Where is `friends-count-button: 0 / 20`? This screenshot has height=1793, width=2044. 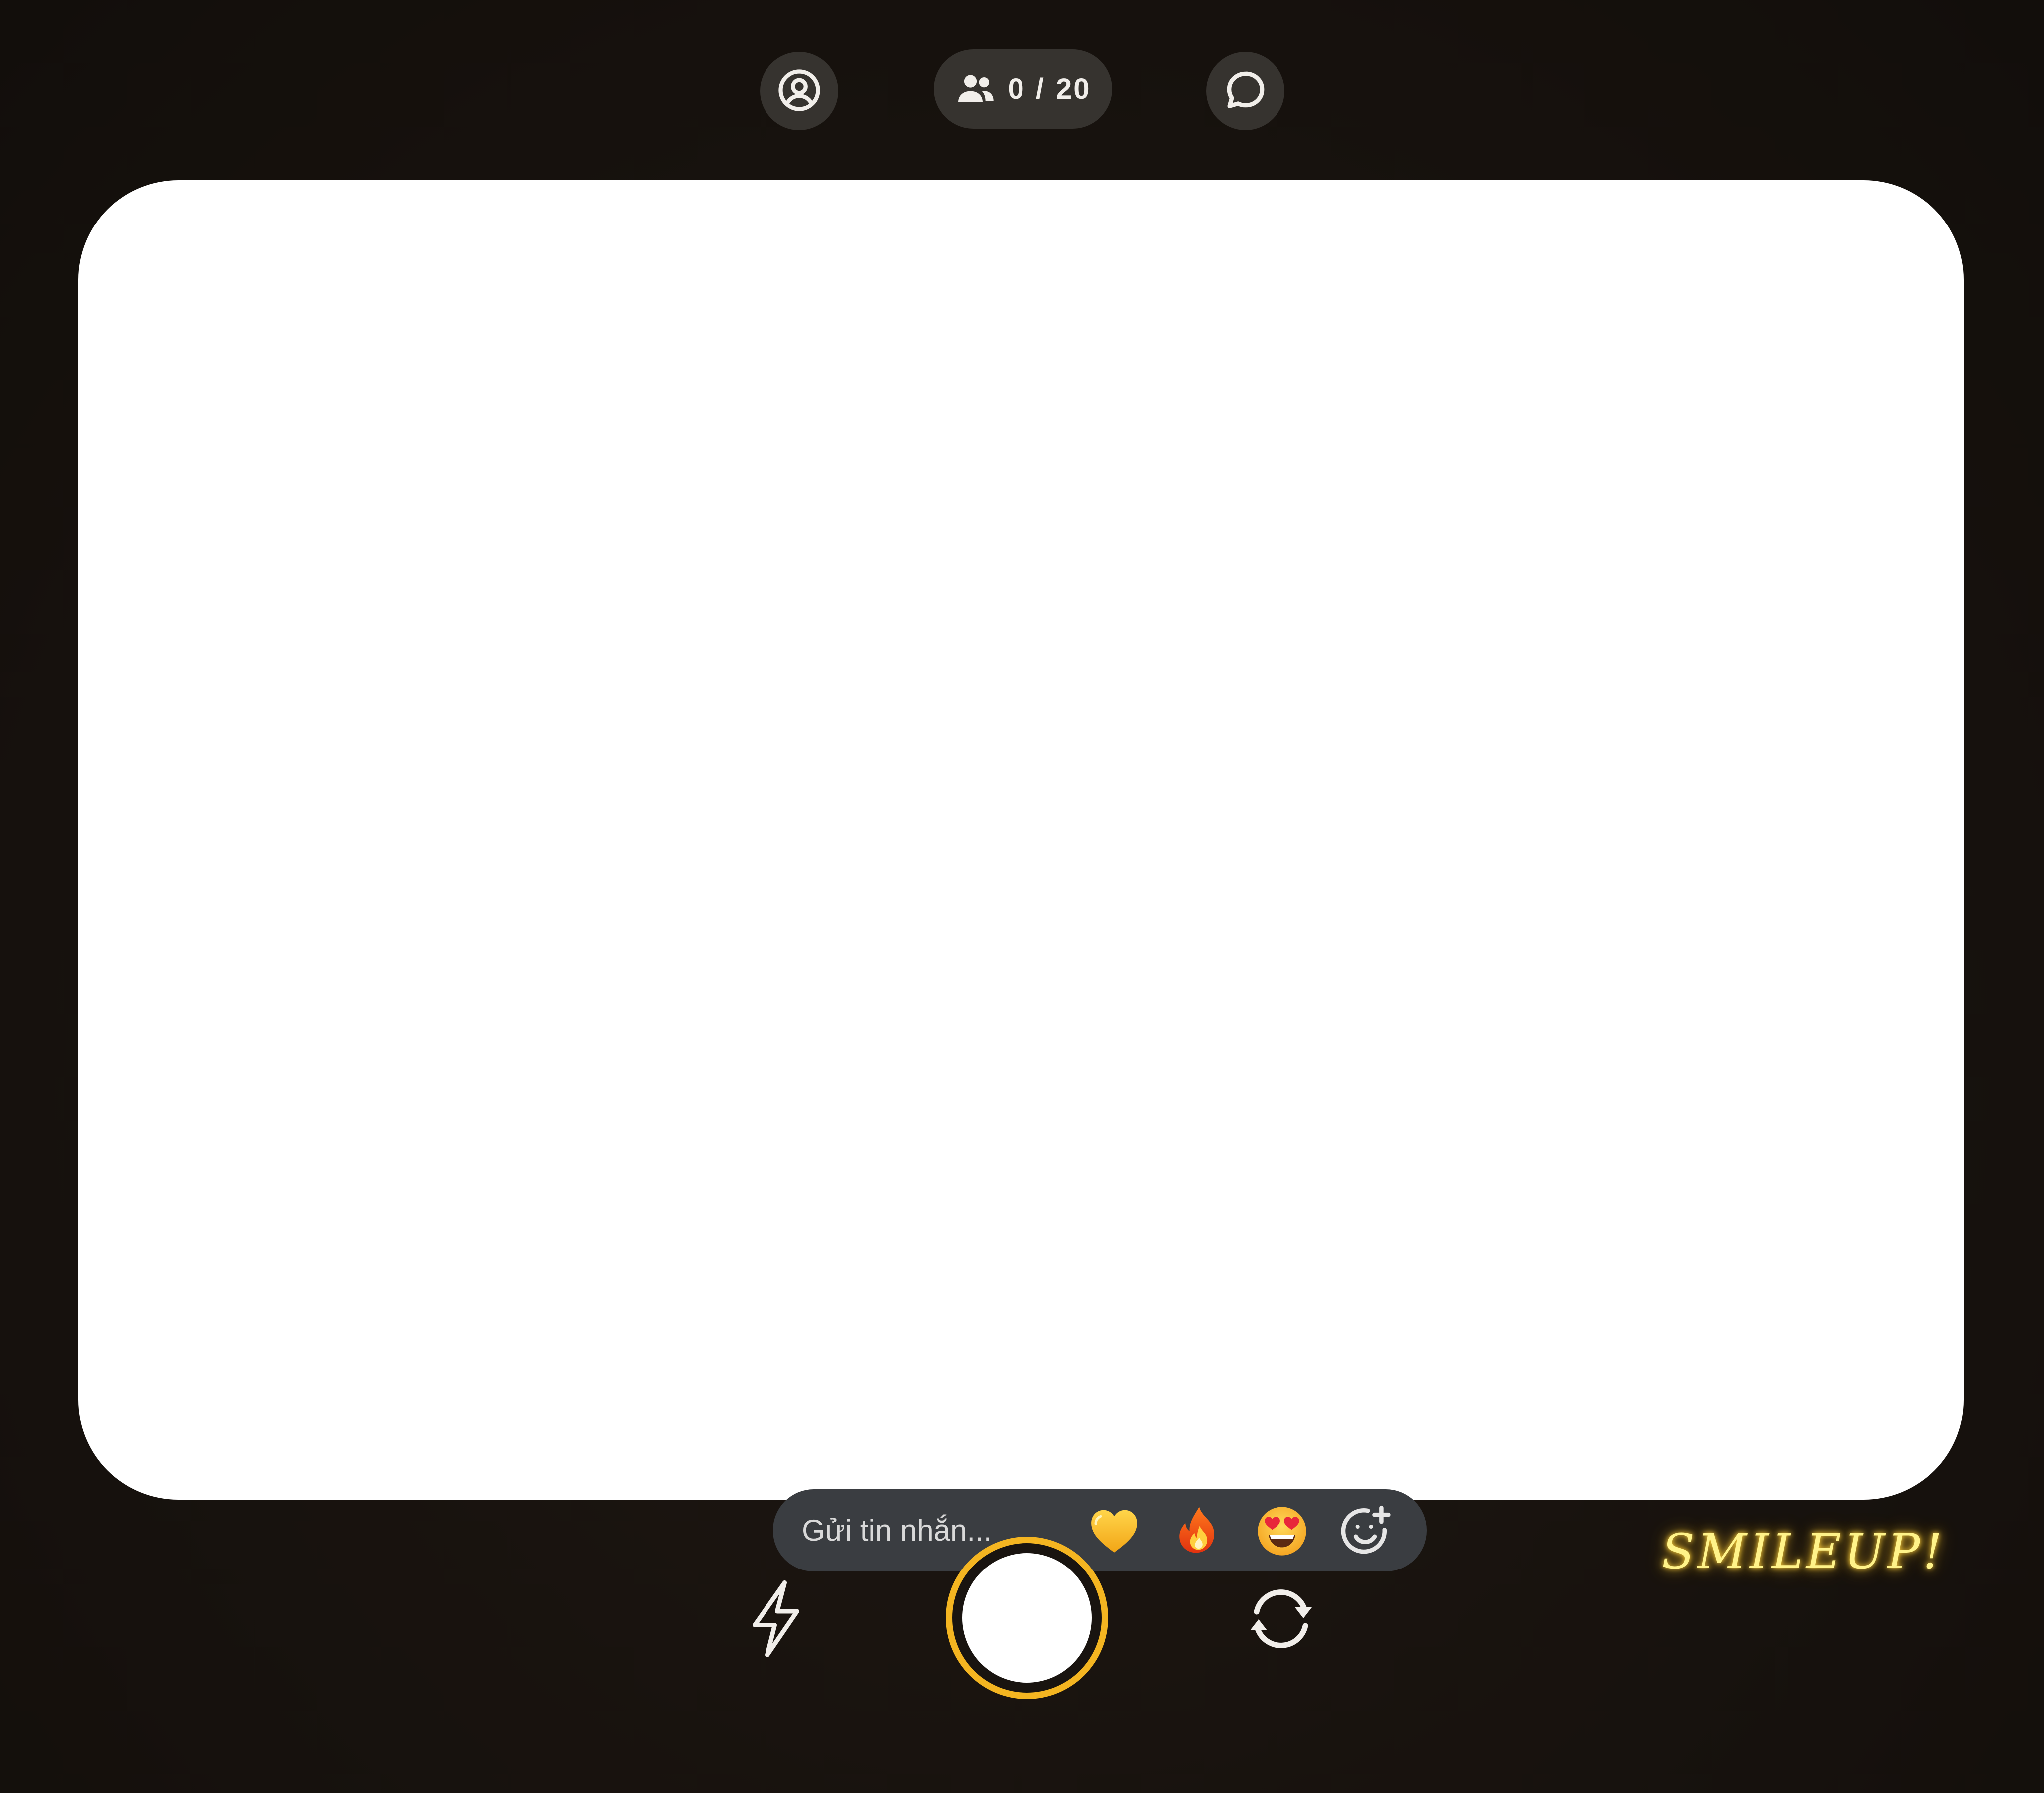
friends-count-button: 0 / 20 is located at coordinates (1023, 89).